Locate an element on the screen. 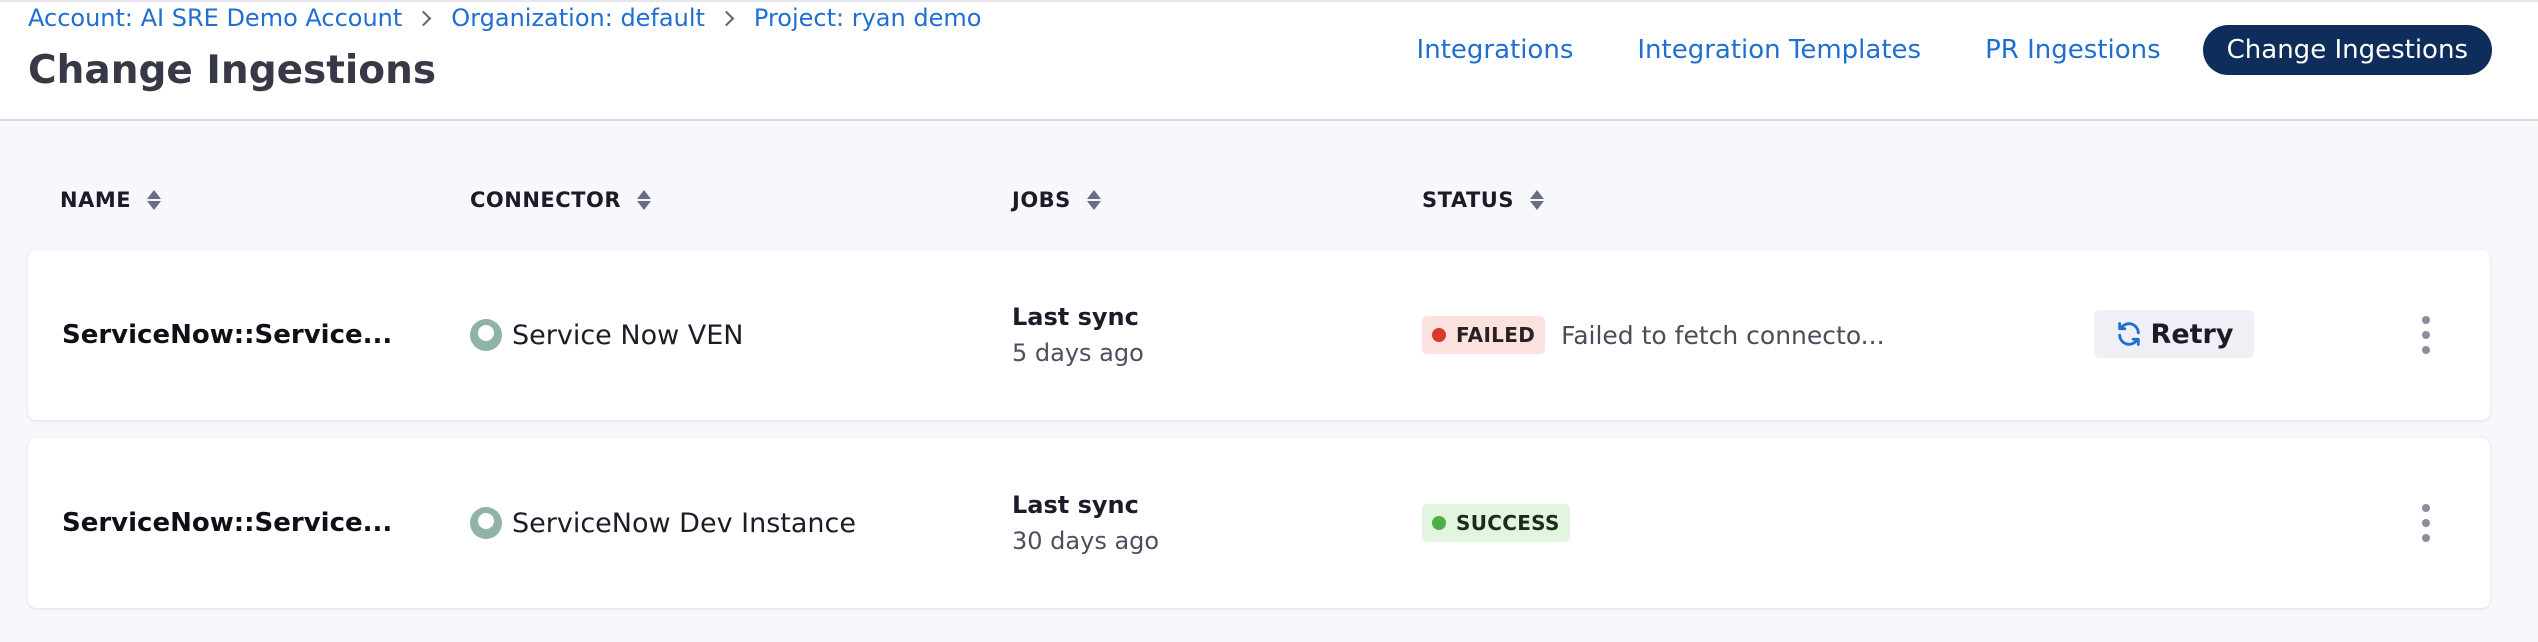 Image resolution: width=2538 pixels, height=642 pixels. jobs-time: 5 days ago is located at coordinates (1078, 353).